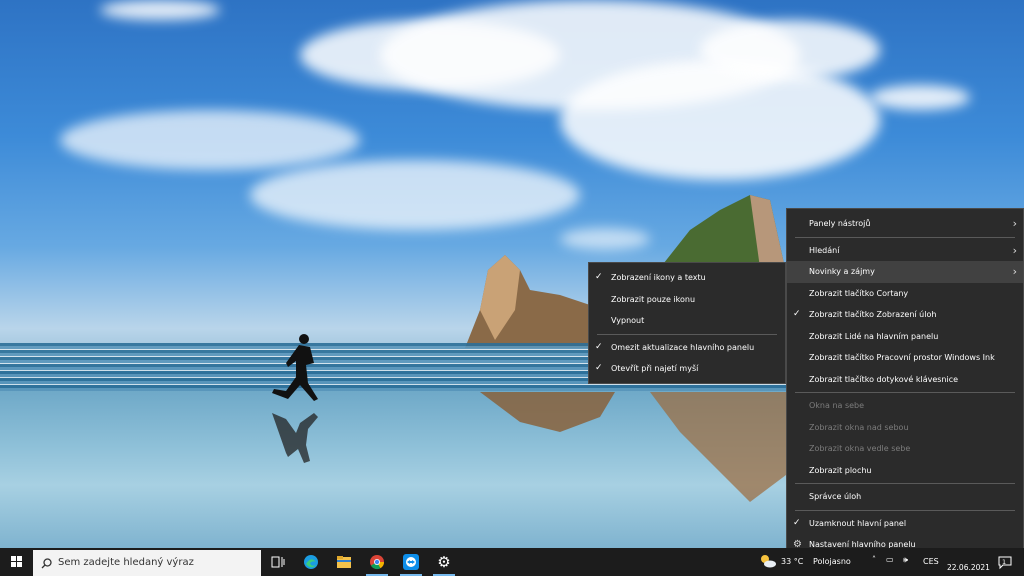  I want to click on file-explorer-icon, so click(344, 562).